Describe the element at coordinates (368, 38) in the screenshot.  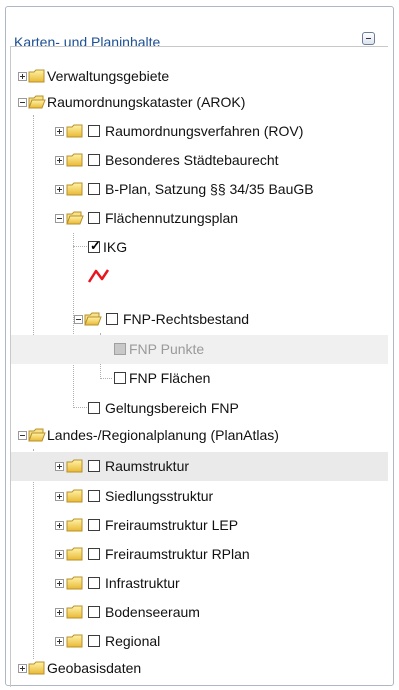
I see `collapse-panel-button` at that location.